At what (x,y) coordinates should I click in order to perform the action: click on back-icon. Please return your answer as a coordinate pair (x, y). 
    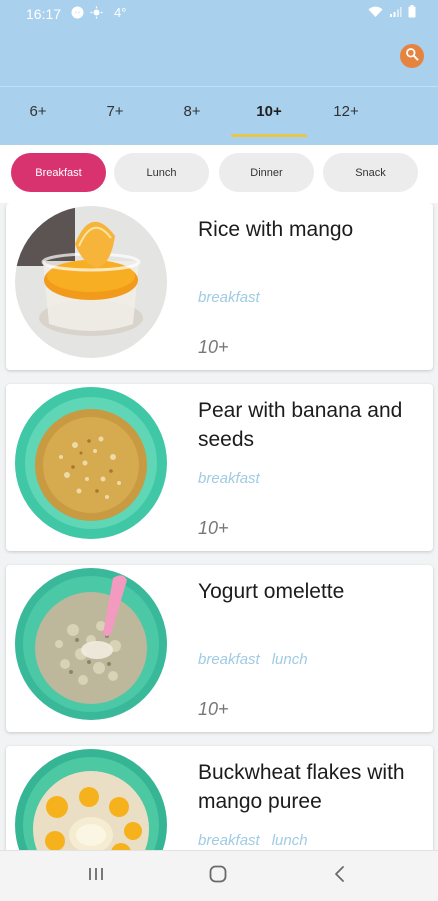
    Looking at the image, I should click on (340, 876).